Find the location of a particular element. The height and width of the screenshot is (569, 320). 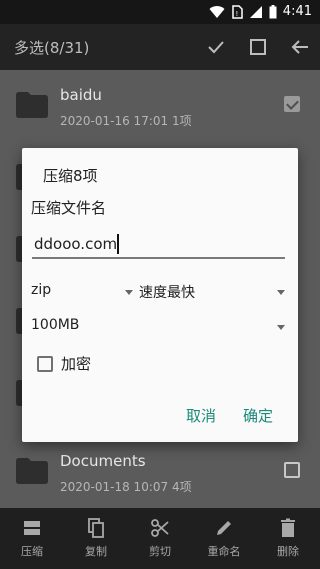

select-all-icon is located at coordinates (258, 47).